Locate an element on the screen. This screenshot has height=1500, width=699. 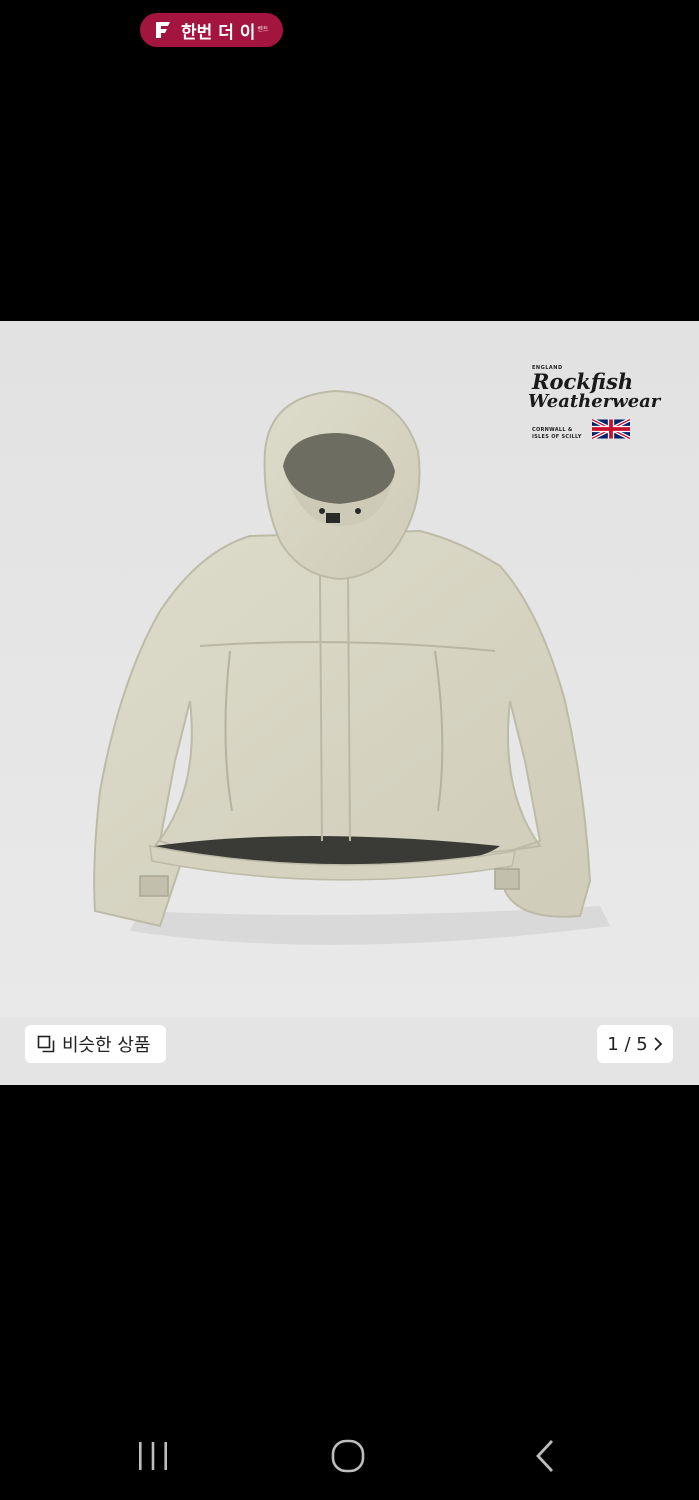
f-logo-icon is located at coordinates (163, 30).